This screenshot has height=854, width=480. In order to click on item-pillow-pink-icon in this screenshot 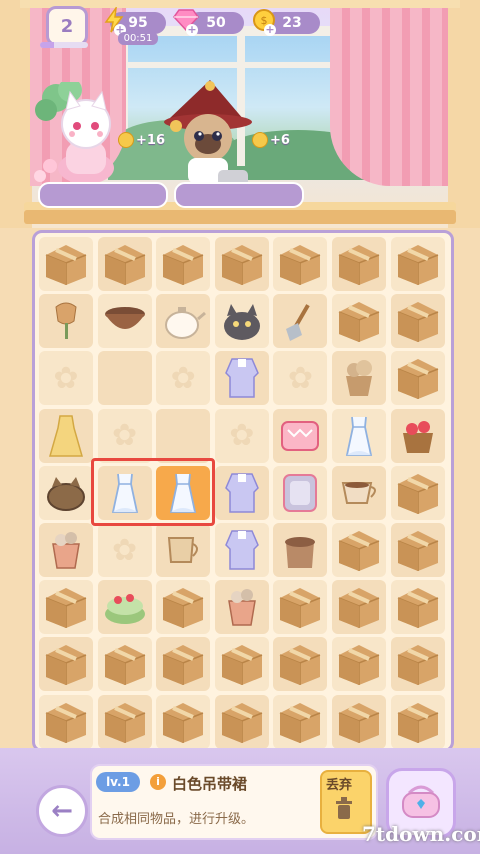, I will do `click(300, 436)`.